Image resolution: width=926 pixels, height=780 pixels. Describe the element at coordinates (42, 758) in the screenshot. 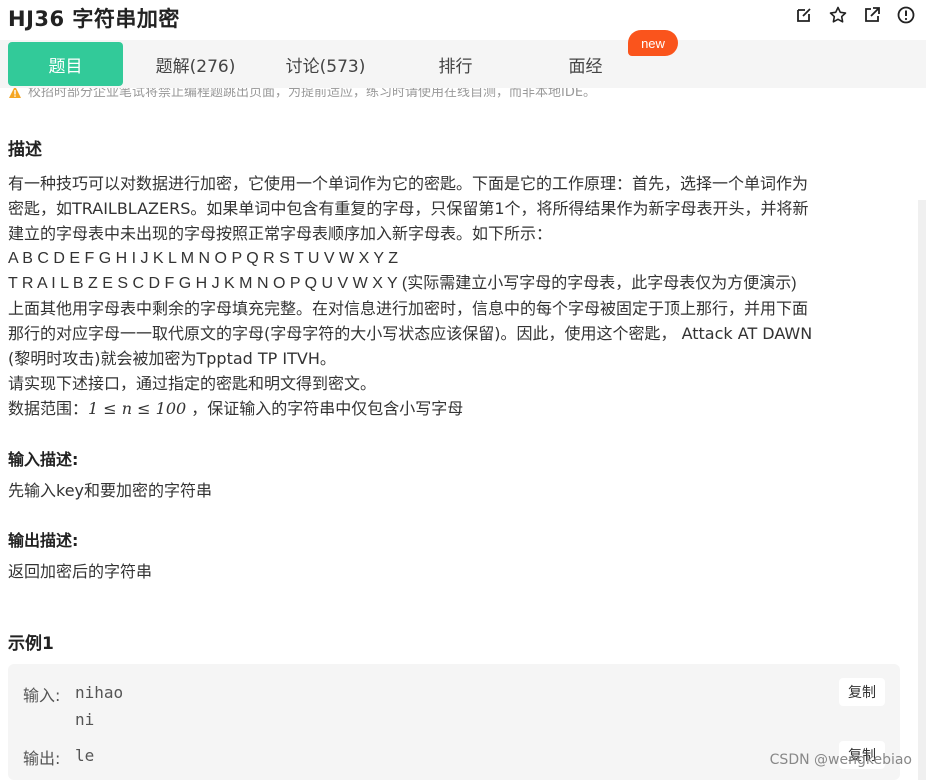

I see `example-output-label: 输出:` at that location.